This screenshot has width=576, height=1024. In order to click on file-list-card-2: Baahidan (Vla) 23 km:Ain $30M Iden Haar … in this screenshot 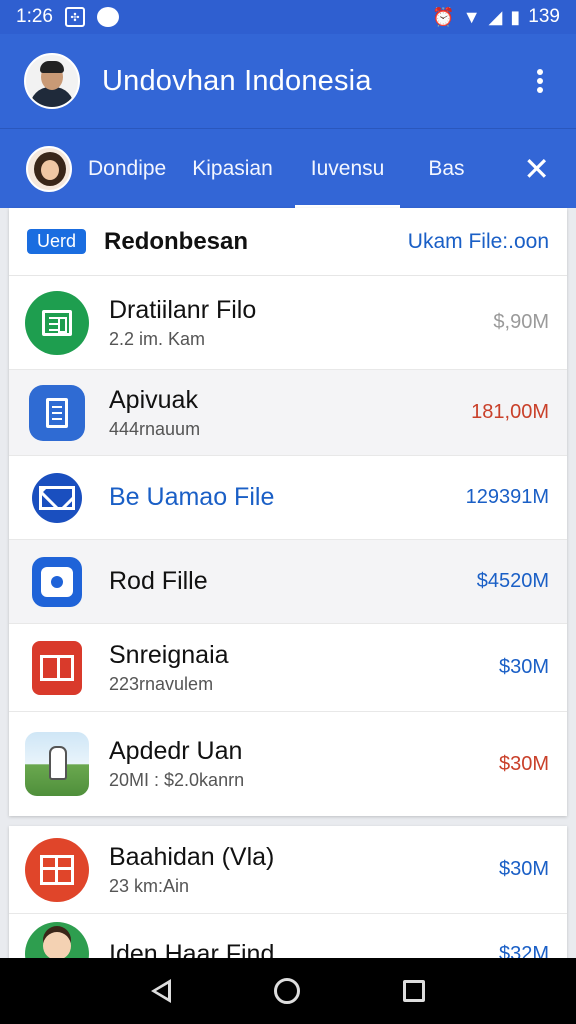, I will do `click(288, 896)`.